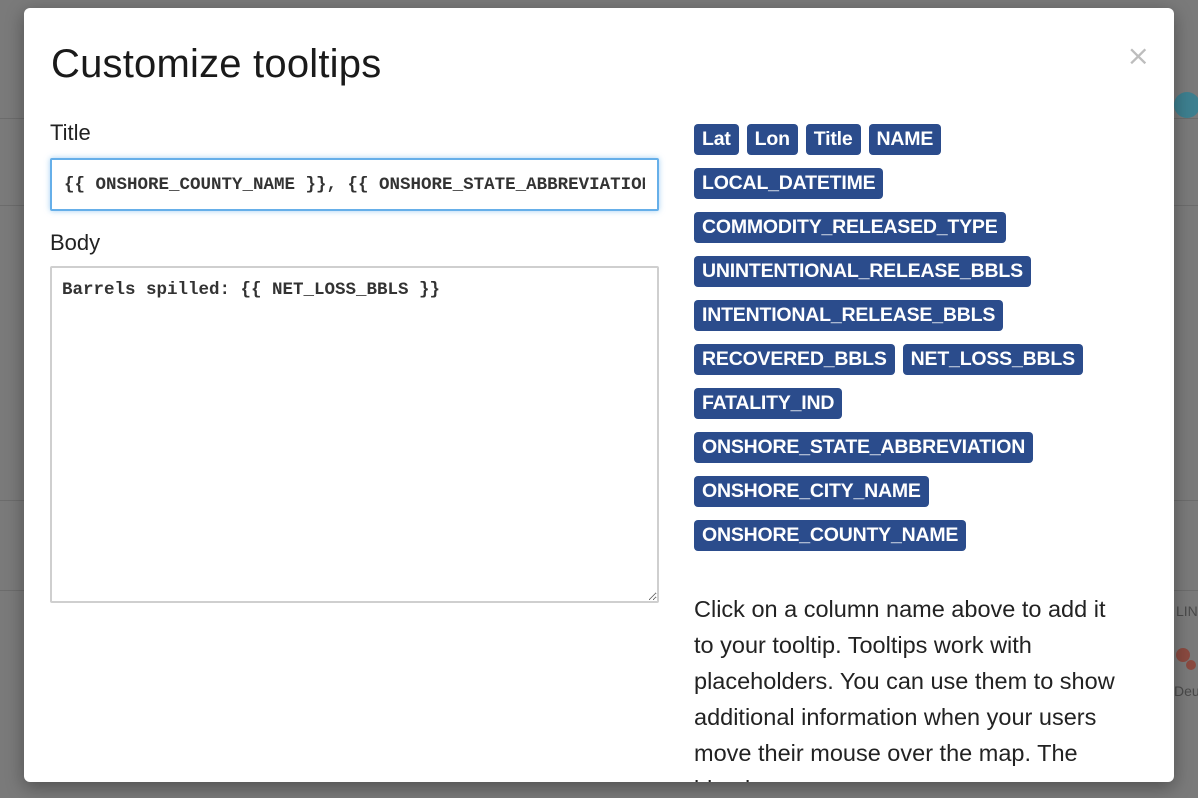 This screenshot has width=1198, height=798. I want to click on column-tag-onshore-state-abbreviation: ONSHORE_STATE_ABBREVIATION, so click(864, 447).